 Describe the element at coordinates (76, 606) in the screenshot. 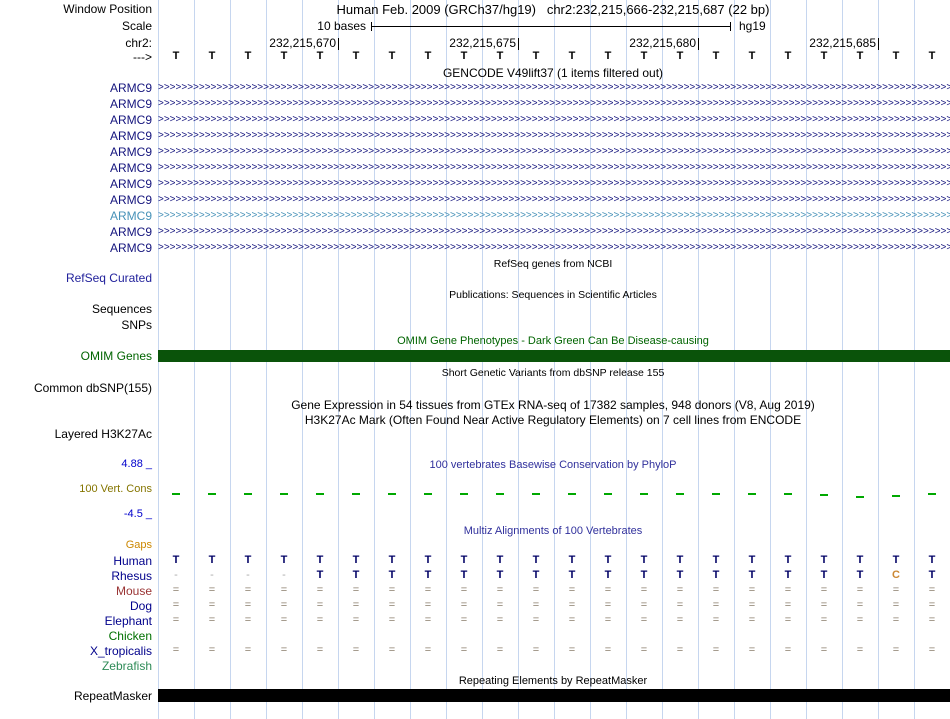

I see `species-label: Dog` at that location.